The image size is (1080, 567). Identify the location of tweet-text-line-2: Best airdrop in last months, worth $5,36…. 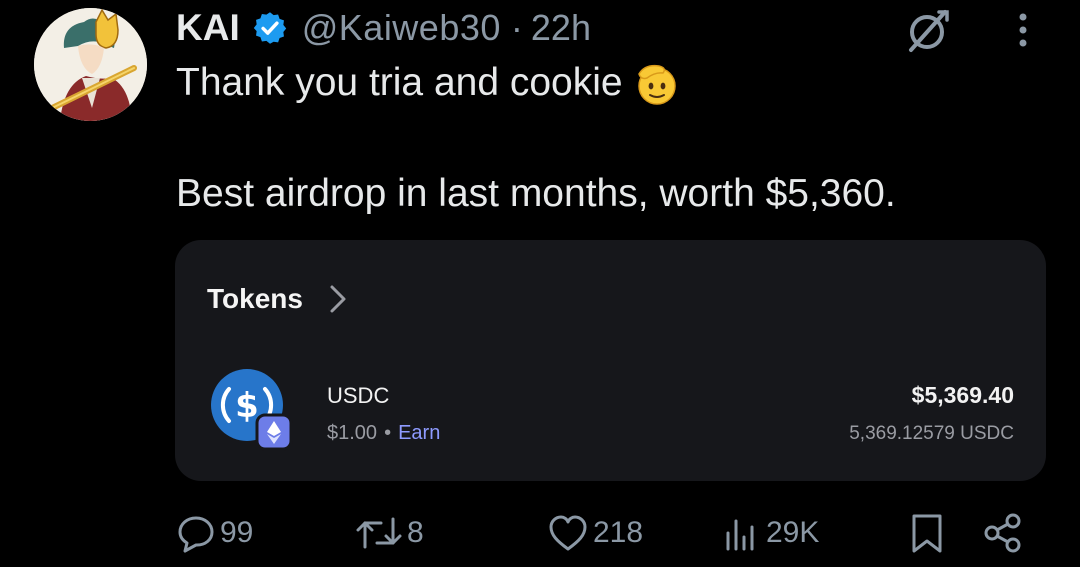
(536, 193).